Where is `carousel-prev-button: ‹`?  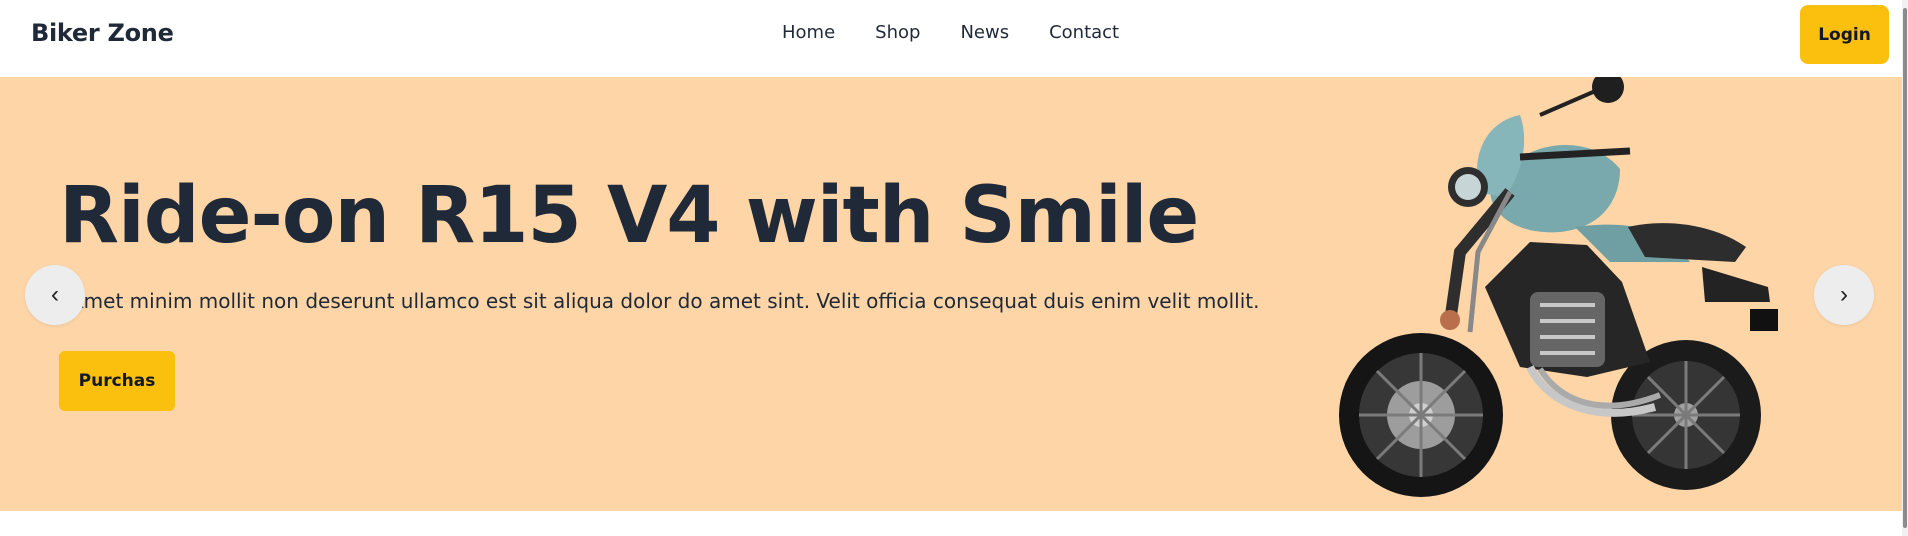 carousel-prev-button: ‹ is located at coordinates (55, 295).